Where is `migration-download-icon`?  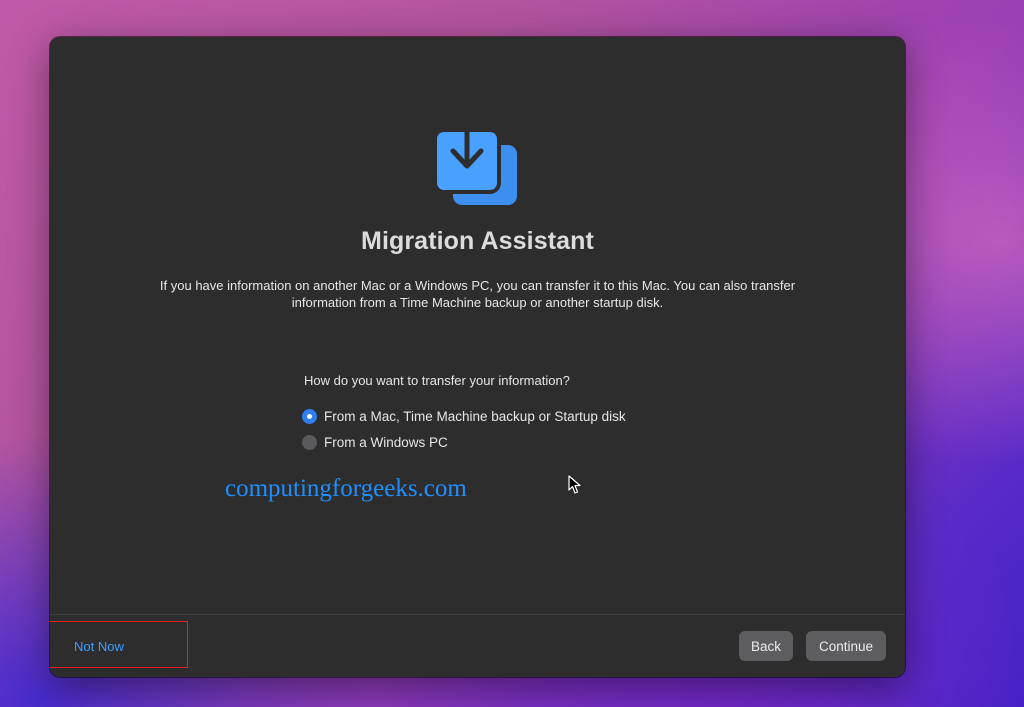 migration-download-icon is located at coordinates (477, 158).